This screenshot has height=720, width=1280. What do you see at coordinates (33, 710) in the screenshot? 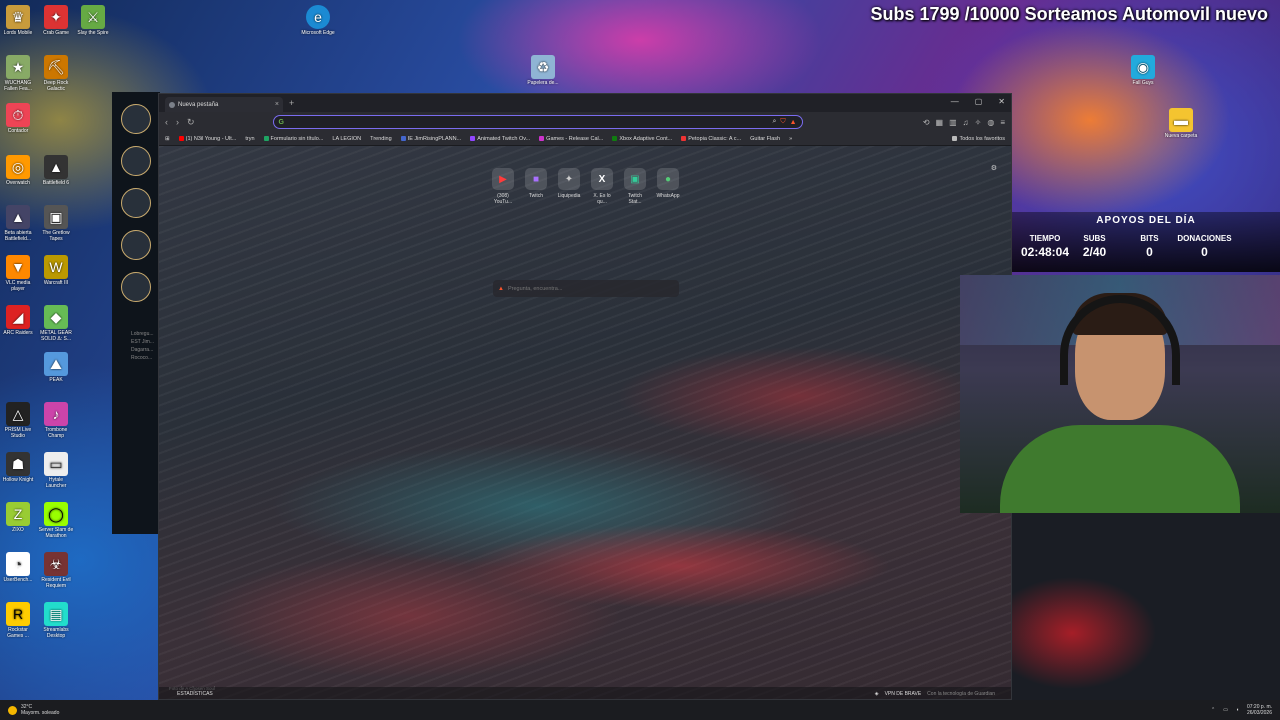
I see `weather-widget: 32°C Mayorm. soleado` at bounding box center [33, 710].